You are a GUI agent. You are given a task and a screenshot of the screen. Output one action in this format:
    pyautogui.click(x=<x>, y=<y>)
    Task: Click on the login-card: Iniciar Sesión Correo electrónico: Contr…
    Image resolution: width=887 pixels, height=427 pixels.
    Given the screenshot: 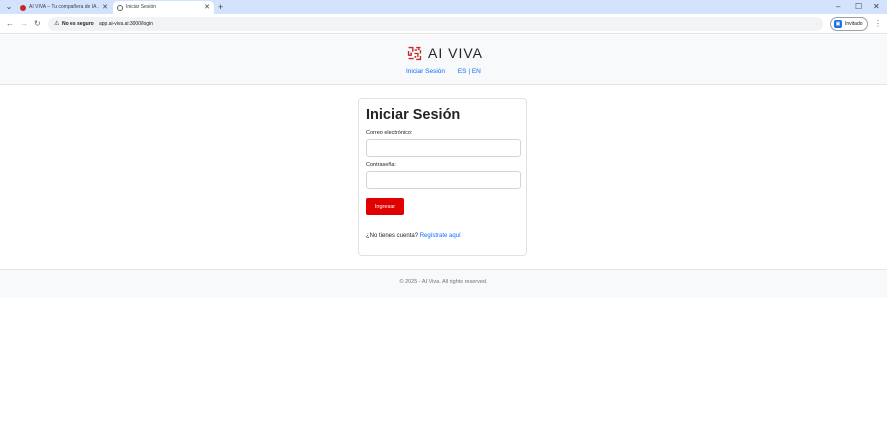 What is the action you would take?
    pyautogui.click(x=442, y=177)
    